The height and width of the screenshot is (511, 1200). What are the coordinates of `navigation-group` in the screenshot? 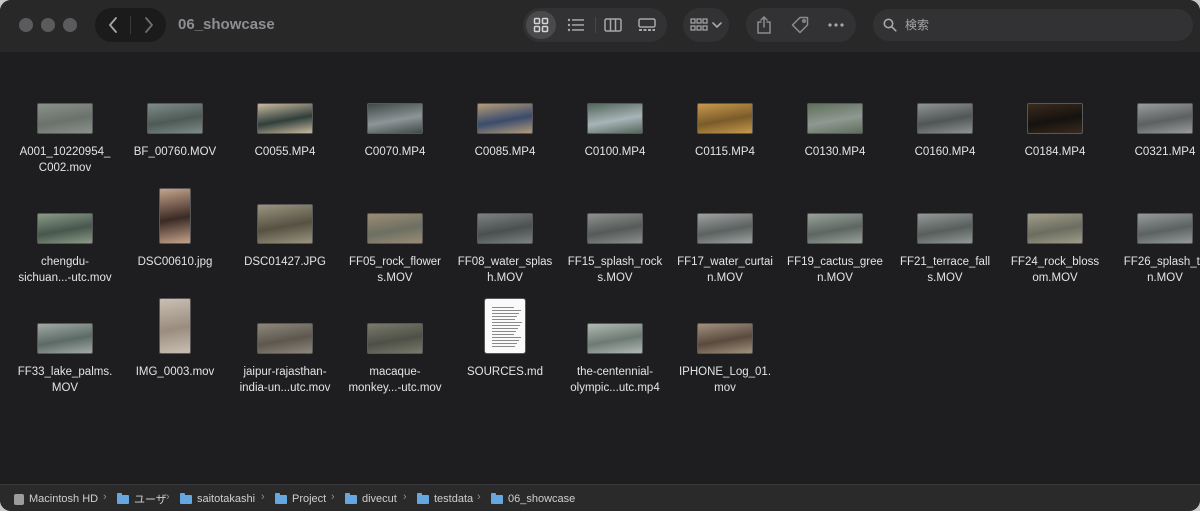 It's located at (130, 25).